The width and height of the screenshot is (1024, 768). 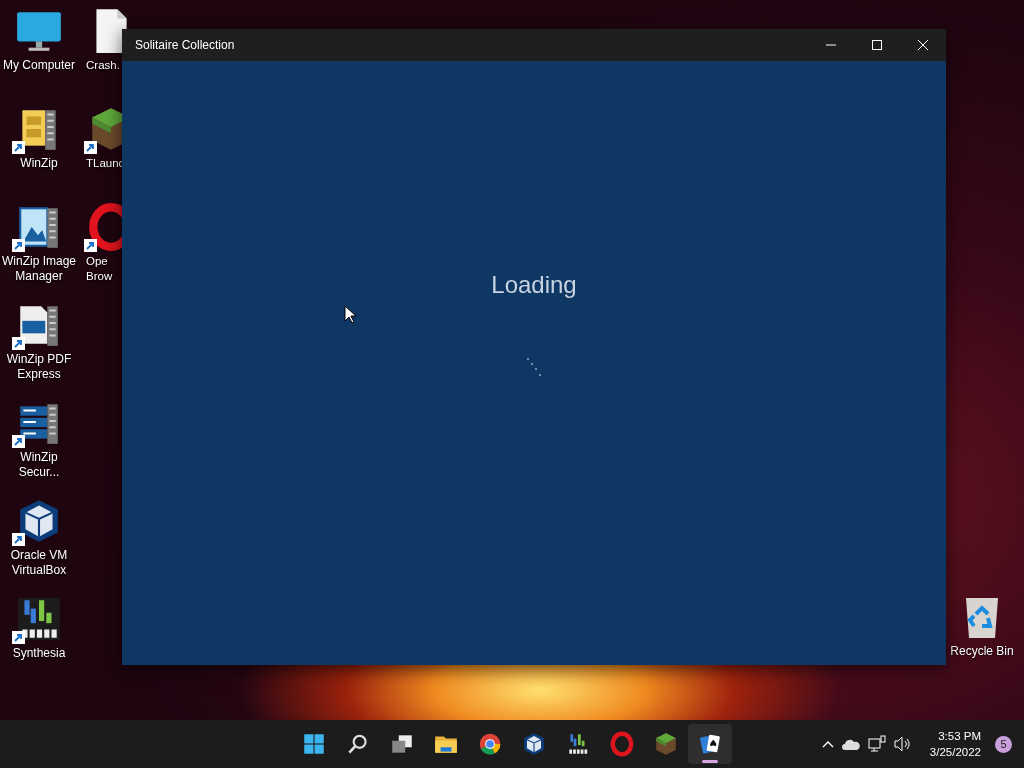 What do you see at coordinates (534, 285) in the screenshot?
I see `loading-text: Loading` at bounding box center [534, 285].